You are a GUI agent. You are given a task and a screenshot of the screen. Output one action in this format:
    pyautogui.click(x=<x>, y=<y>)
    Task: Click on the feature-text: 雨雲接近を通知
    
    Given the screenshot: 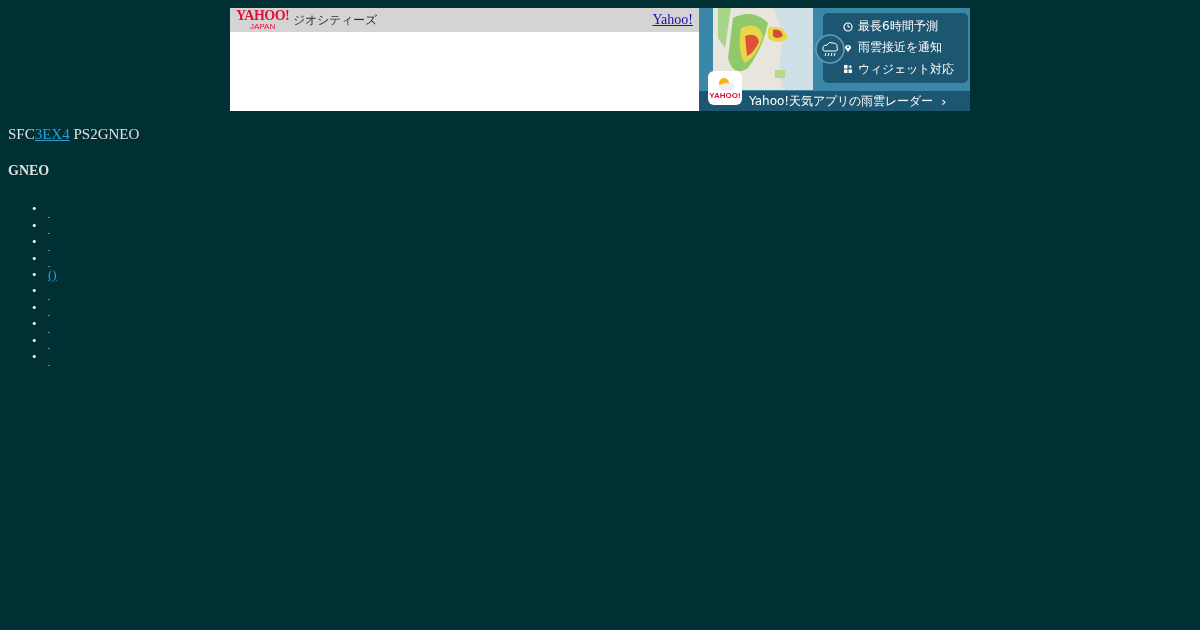 What is the action you would take?
    pyautogui.click(x=900, y=48)
    